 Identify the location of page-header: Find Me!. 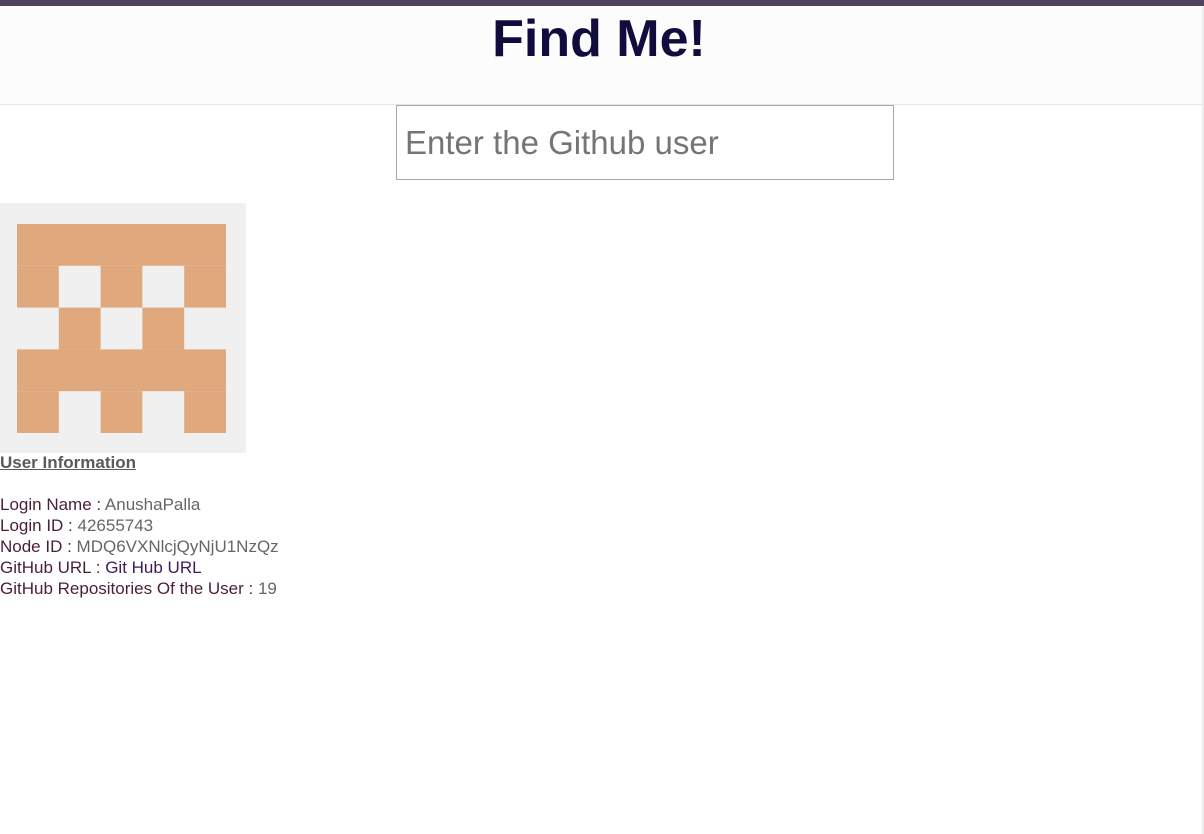
(601, 55).